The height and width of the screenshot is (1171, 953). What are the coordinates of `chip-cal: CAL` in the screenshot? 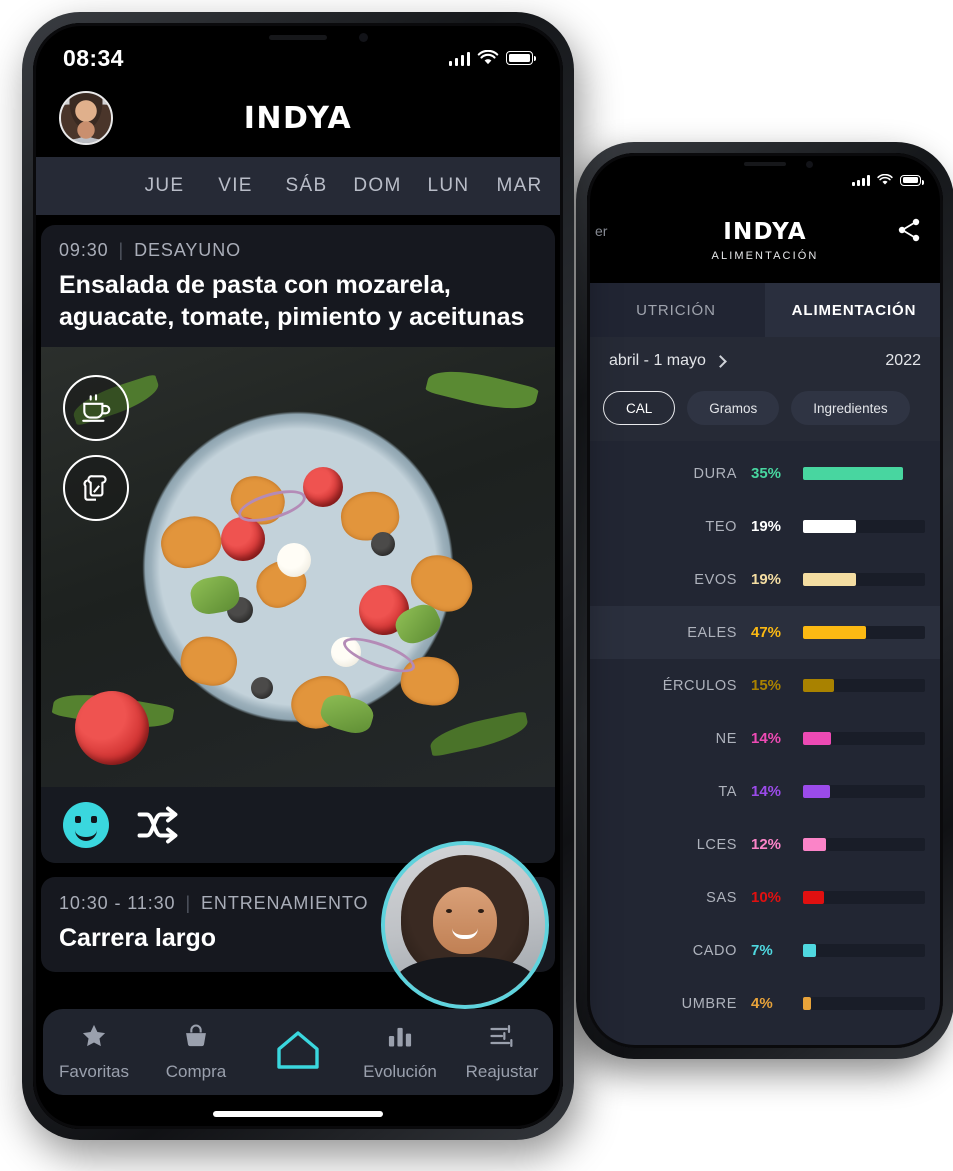 It's located at (639, 408).